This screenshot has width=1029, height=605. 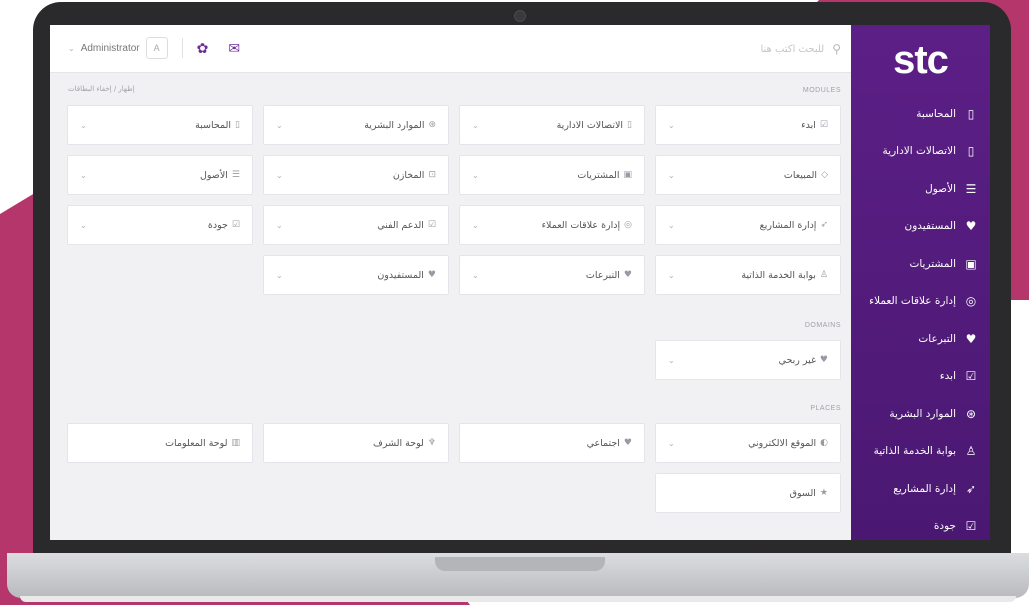 What do you see at coordinates (784, 275) in the screenshot?
I see `card-label-group: ♙ بوابة الخدمة الذاتية` at bounding box center [784, 275].